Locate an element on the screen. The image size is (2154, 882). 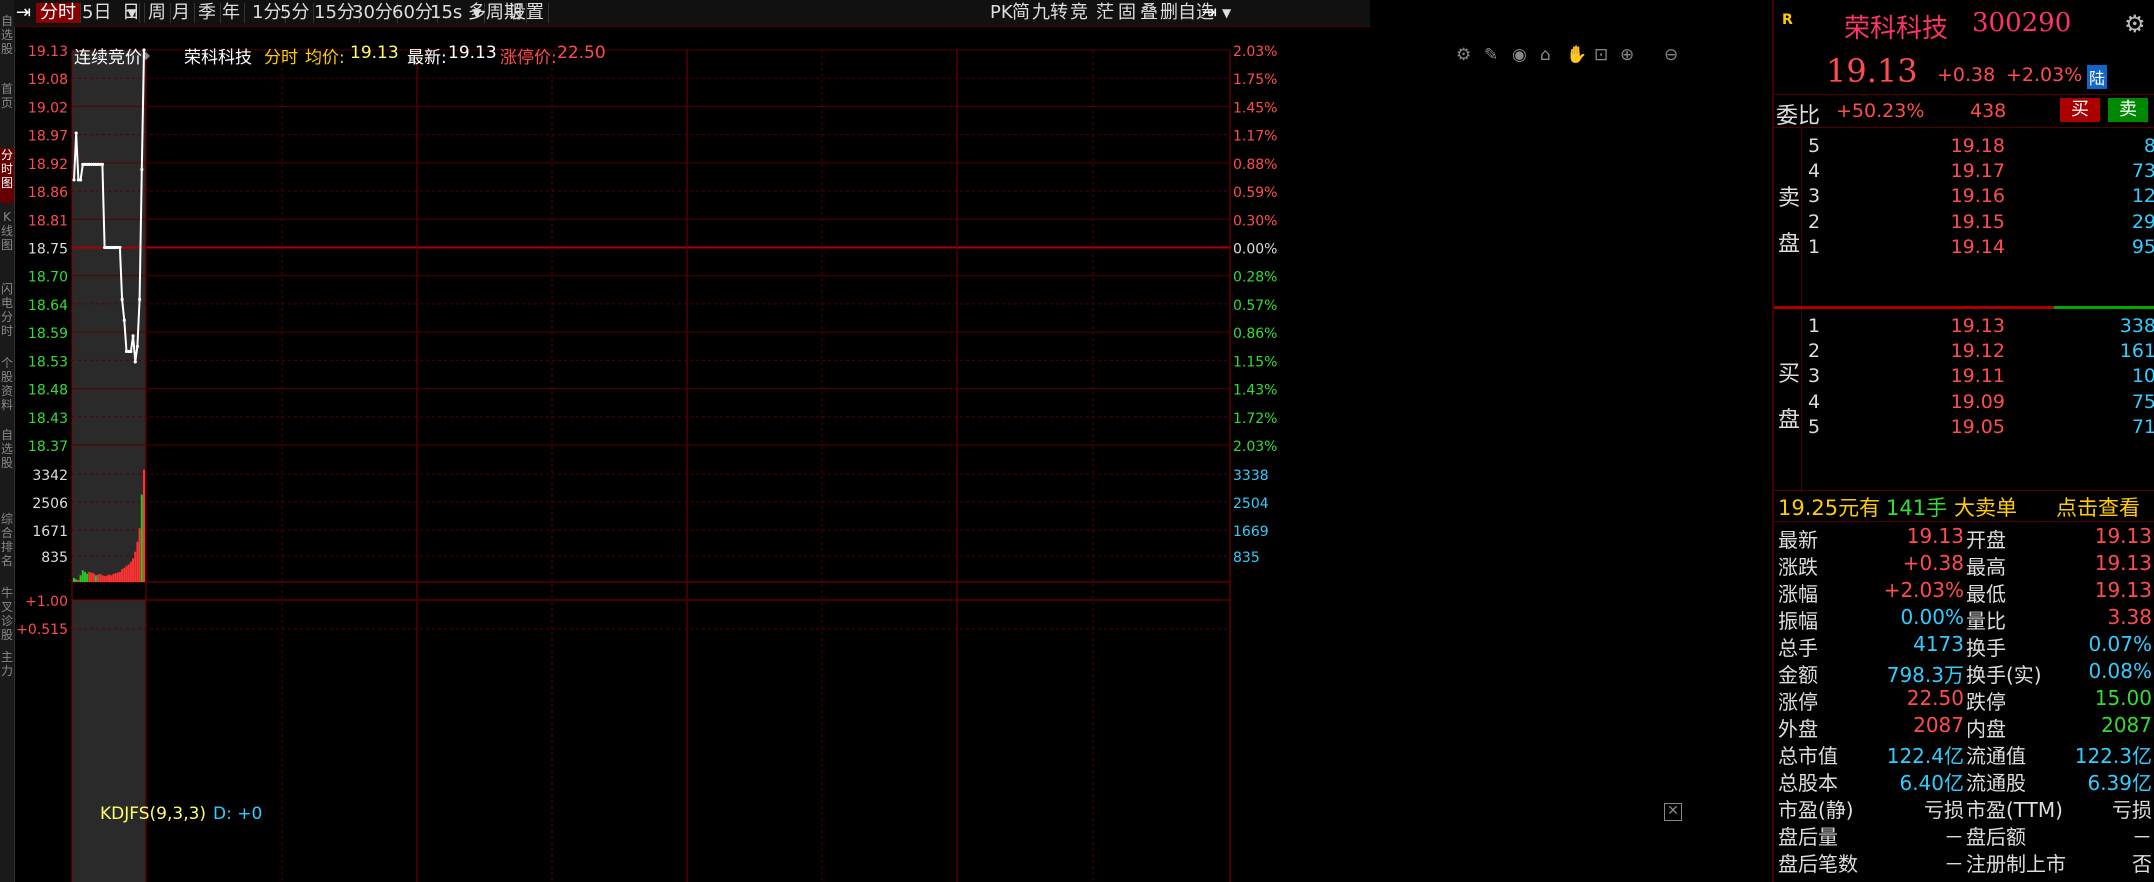
stat-label: 总手 is located at coordinates (1798, 648).